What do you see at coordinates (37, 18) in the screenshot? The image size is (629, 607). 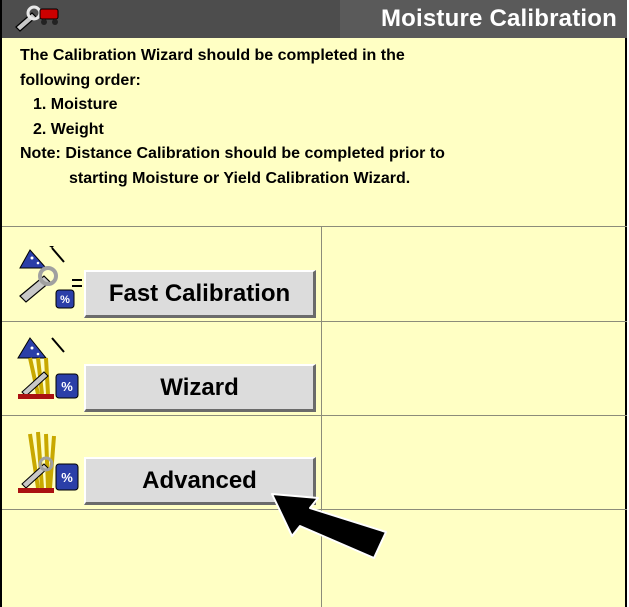 I see `tools-icon` at bounding box center [37, 18].